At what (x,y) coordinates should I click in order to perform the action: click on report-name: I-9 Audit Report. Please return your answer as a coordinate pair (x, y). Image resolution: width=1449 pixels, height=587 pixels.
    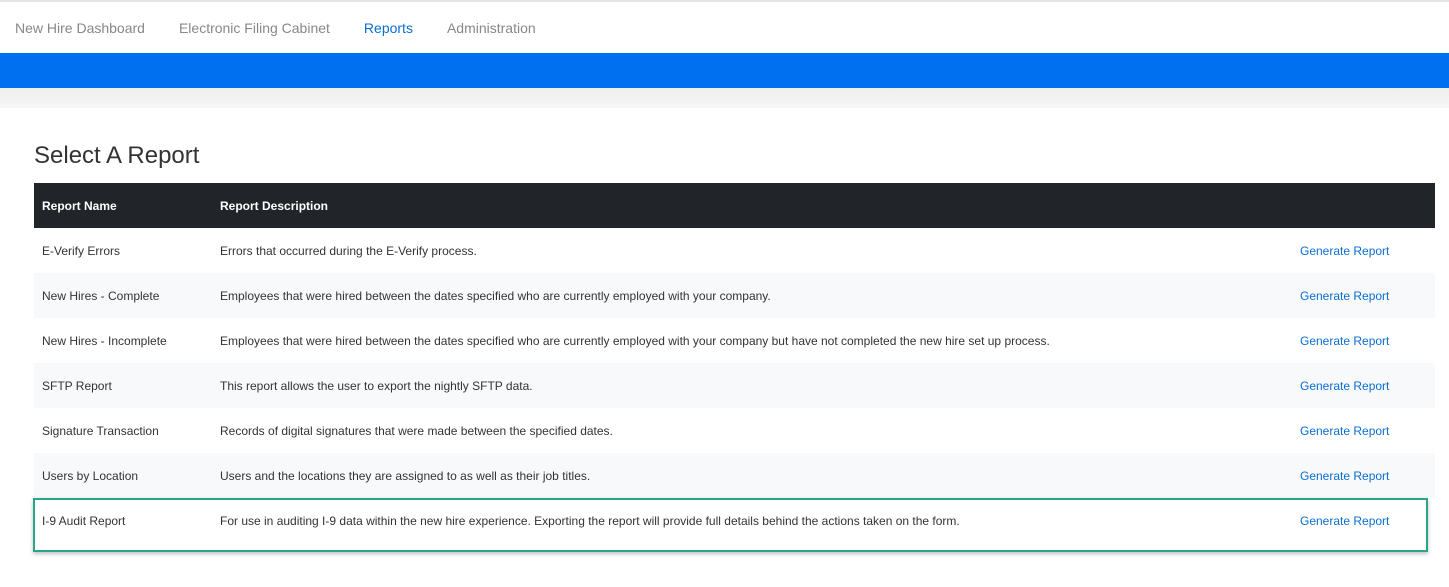
    Looking at the image, I should click on (123, 520).